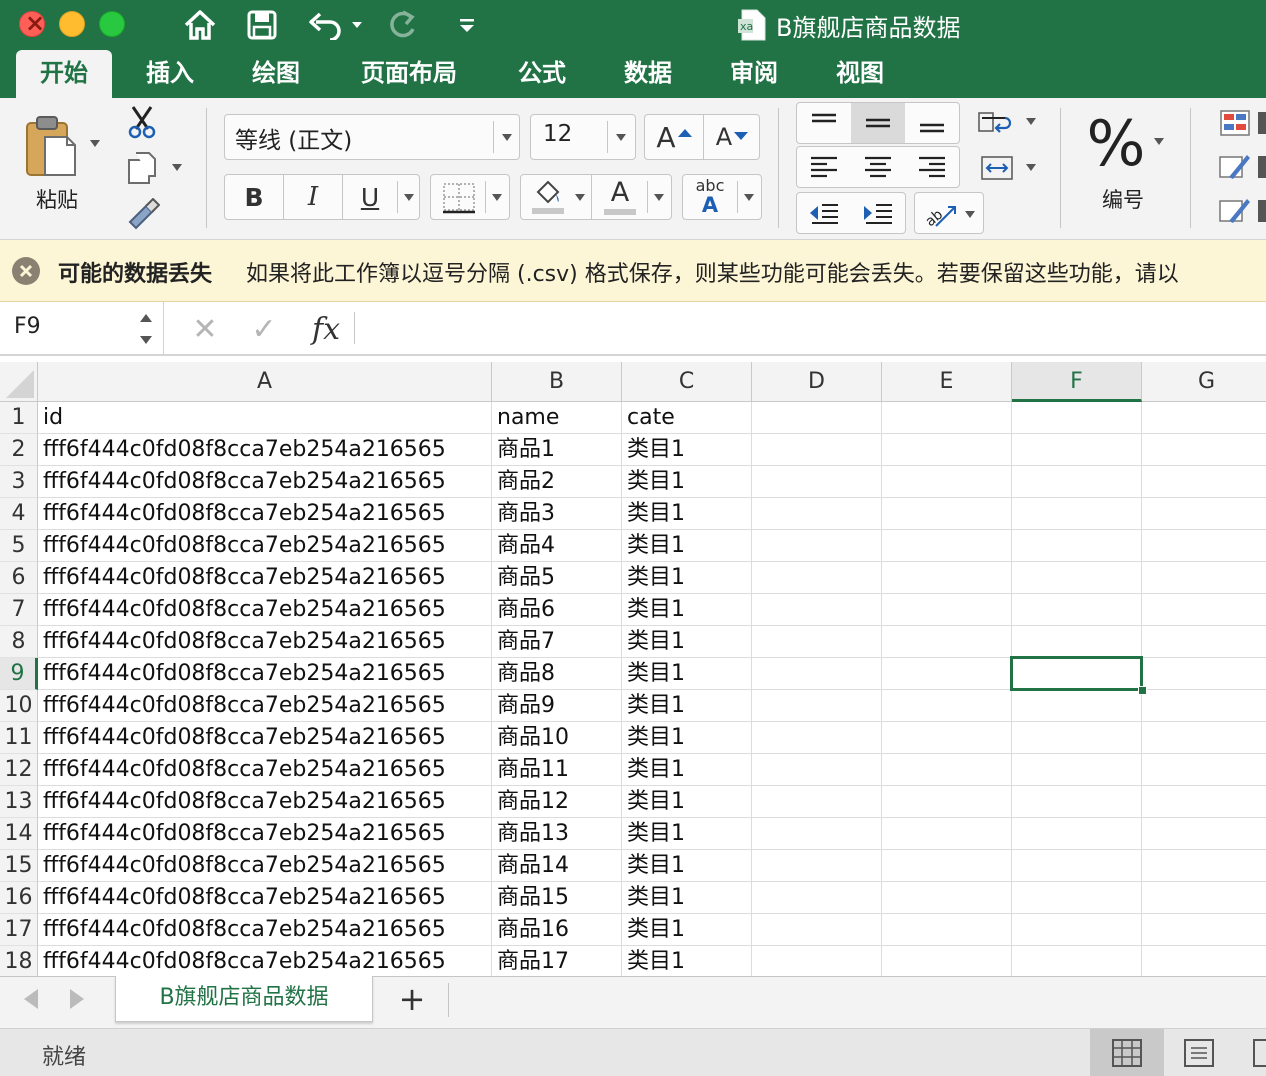  I want to click on name-box: F9, so click(82, 329).